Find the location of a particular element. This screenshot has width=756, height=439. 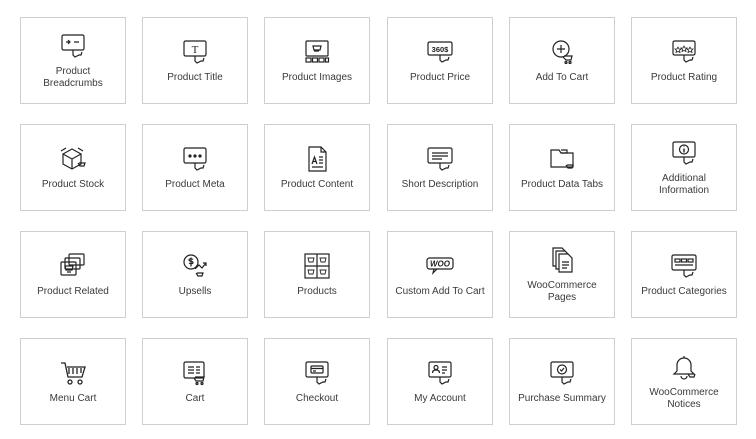

cart-icon is located at coordinates (73, 373).